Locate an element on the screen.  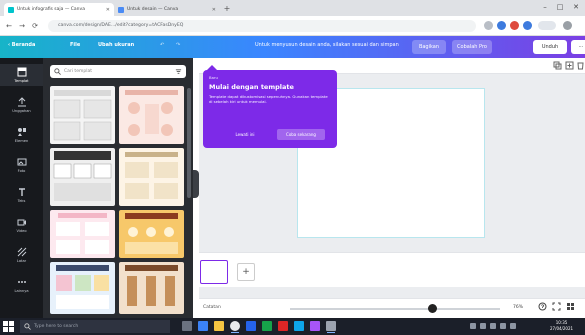
sidebar-item-label: Latar is located at coordinates (21, 261).